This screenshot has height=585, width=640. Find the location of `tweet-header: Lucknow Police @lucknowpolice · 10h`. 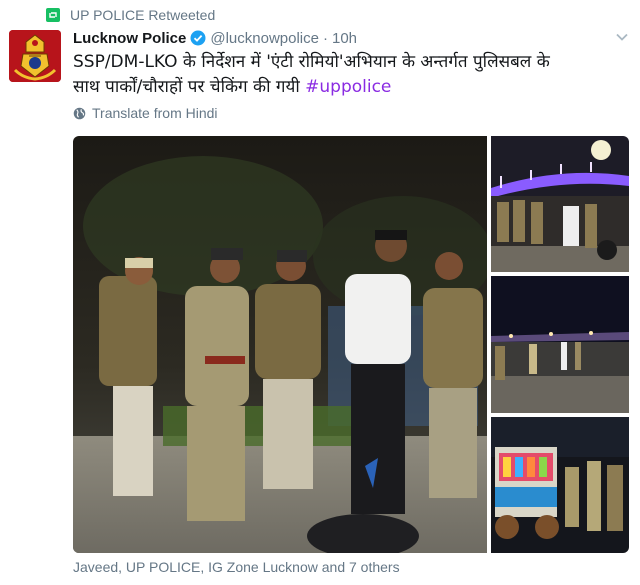

tweet-header: Lucknow Police @lucknowpolice · 10h is located at coordinates (215, 38).